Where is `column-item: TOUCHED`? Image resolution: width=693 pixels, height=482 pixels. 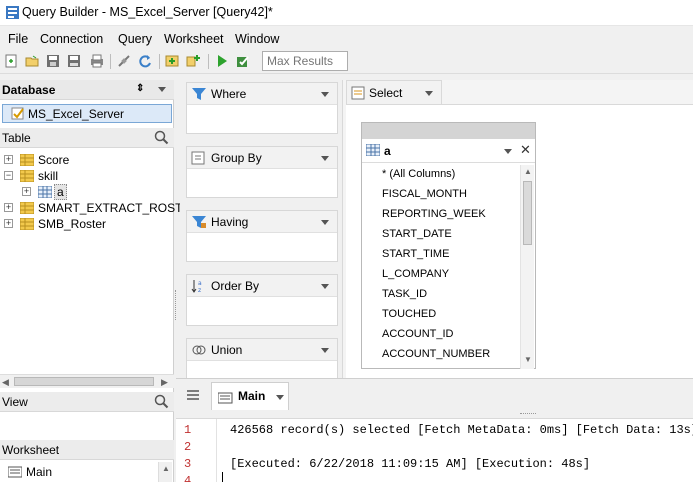
column-item: TOUCHED is located at coordinates (409, 314).